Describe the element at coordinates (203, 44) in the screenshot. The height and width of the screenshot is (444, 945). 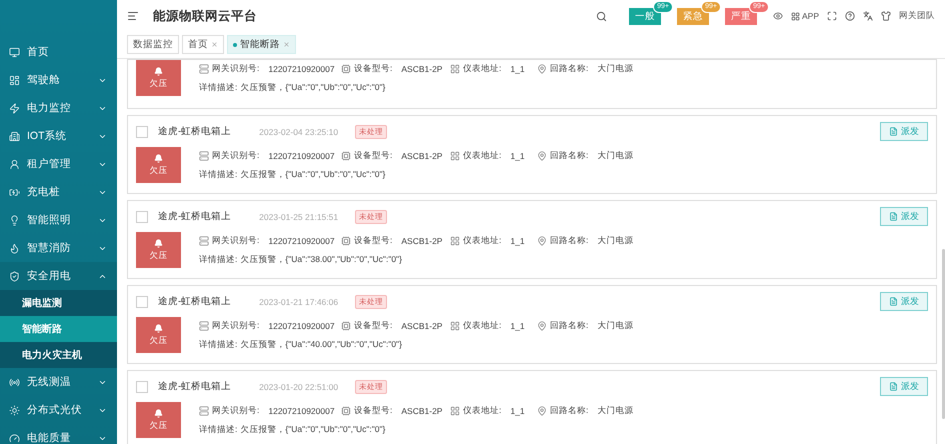
I see `page-tab: 首页` at that location.